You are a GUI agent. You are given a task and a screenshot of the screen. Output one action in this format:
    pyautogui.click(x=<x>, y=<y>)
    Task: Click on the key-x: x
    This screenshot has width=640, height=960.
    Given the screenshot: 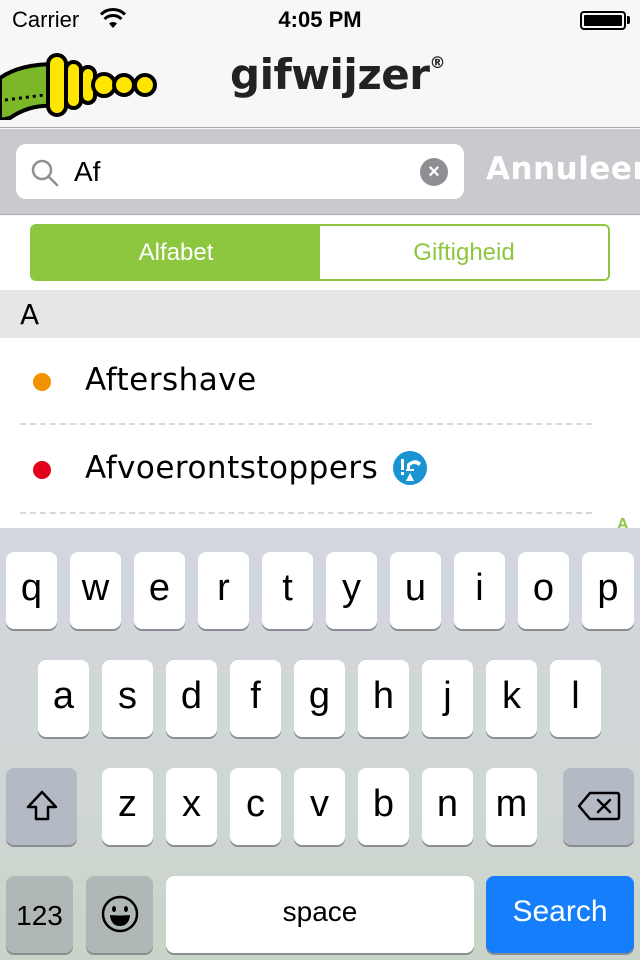 What is the action you would take?
    pyautogui.click(x=191, y=806)
    